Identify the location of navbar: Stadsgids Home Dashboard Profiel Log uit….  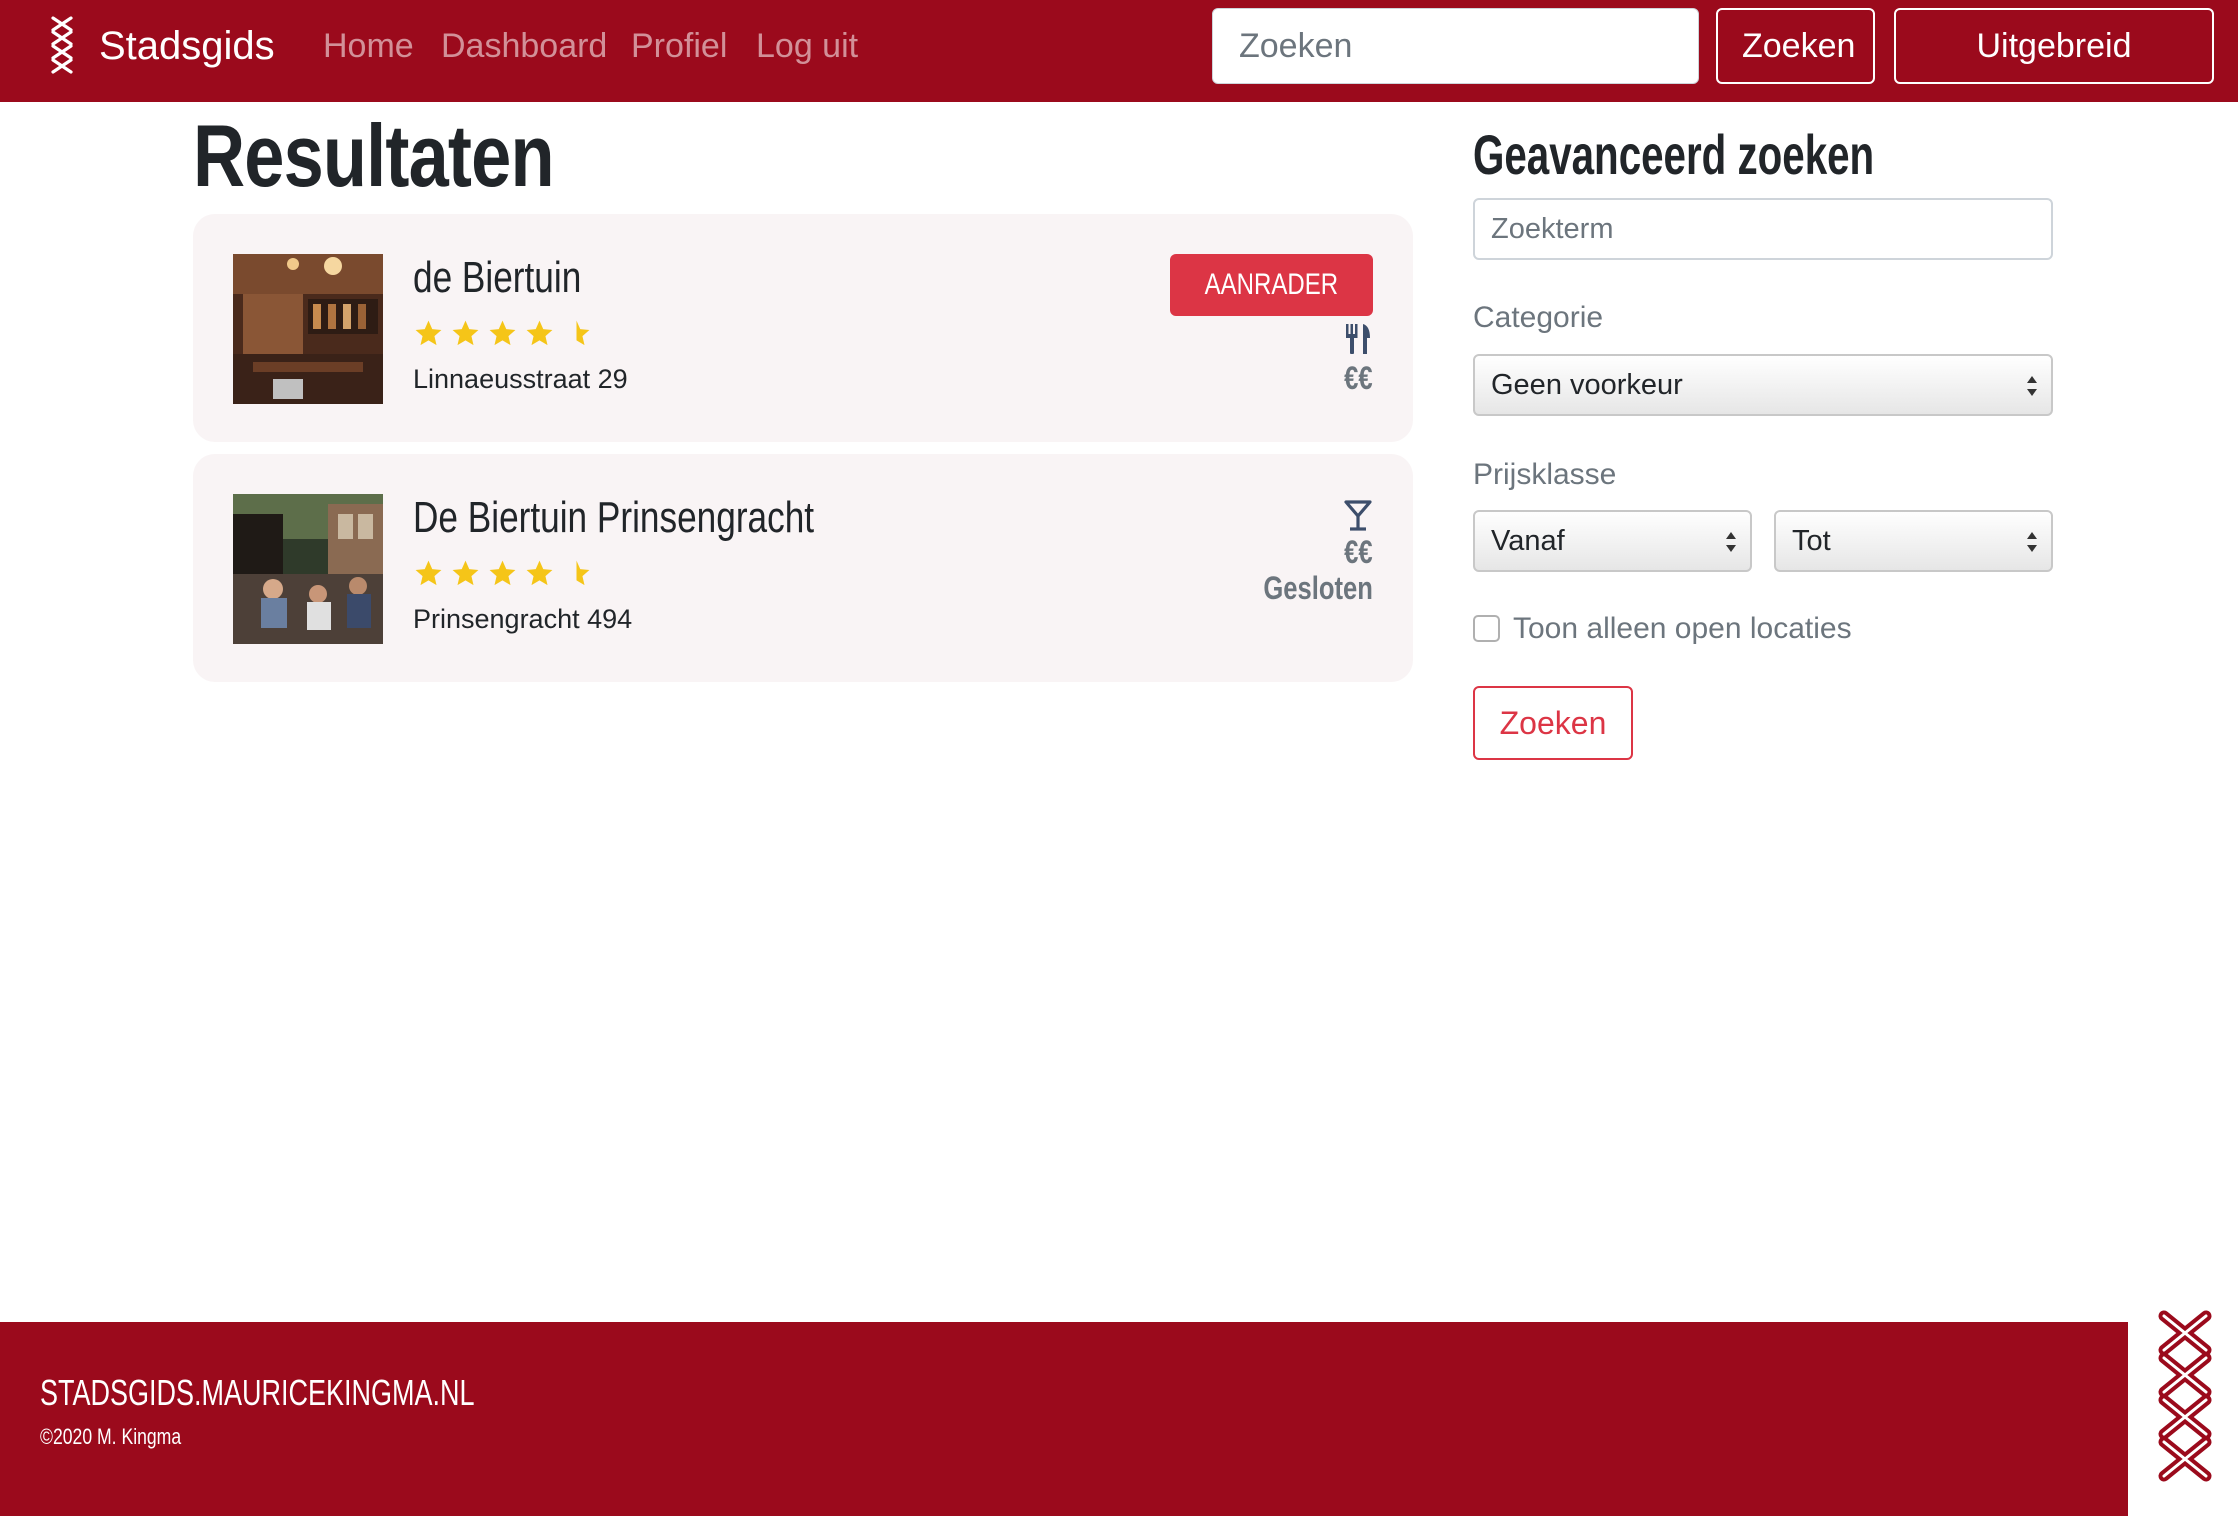
(1119, 68).